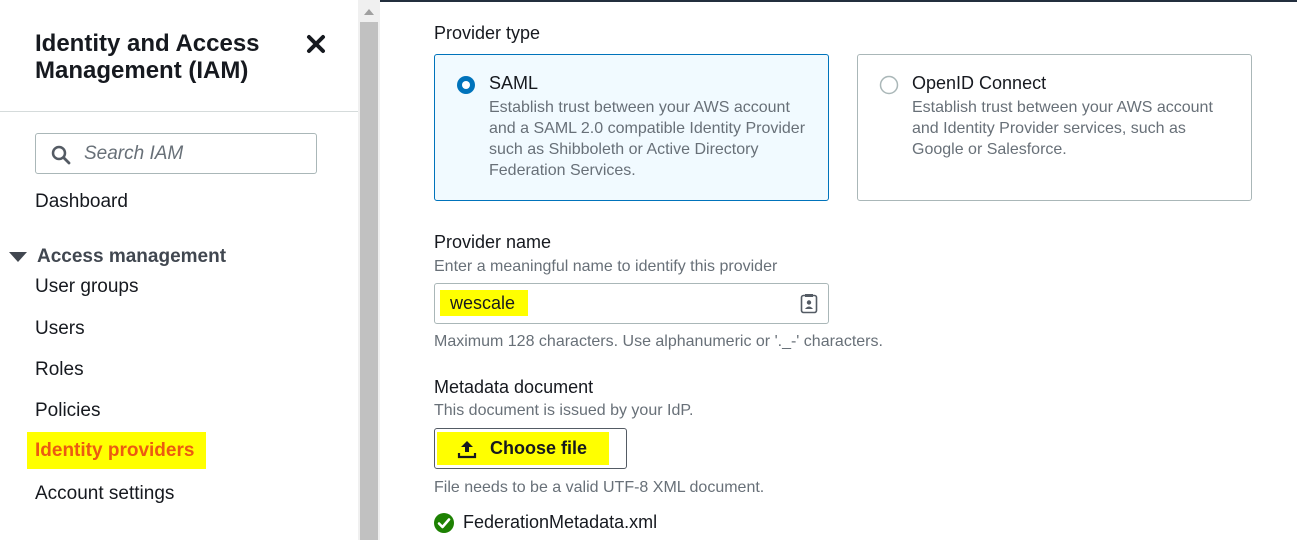 This screenshot has height=540, width=1297. I want to click on sidebar-scrollbar, so click(369, 270).